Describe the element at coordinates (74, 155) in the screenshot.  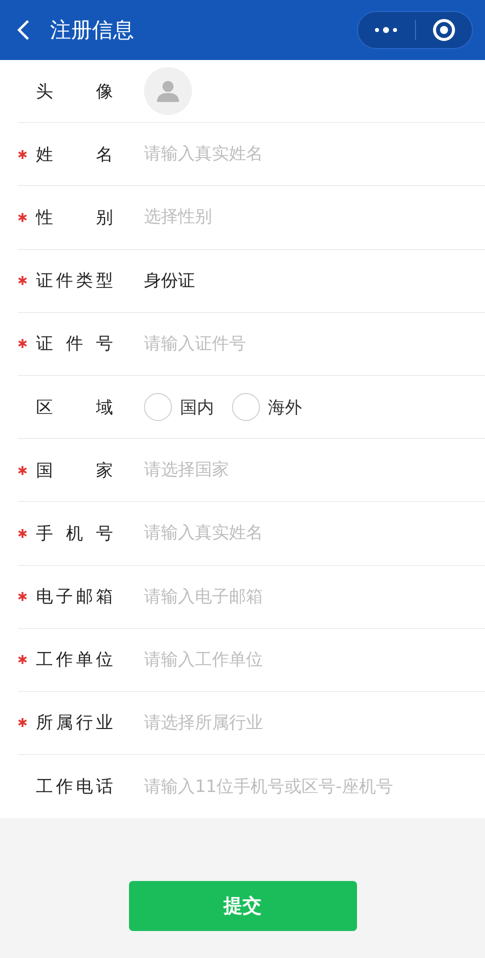
I see `field-label: 姓 名` at that location.